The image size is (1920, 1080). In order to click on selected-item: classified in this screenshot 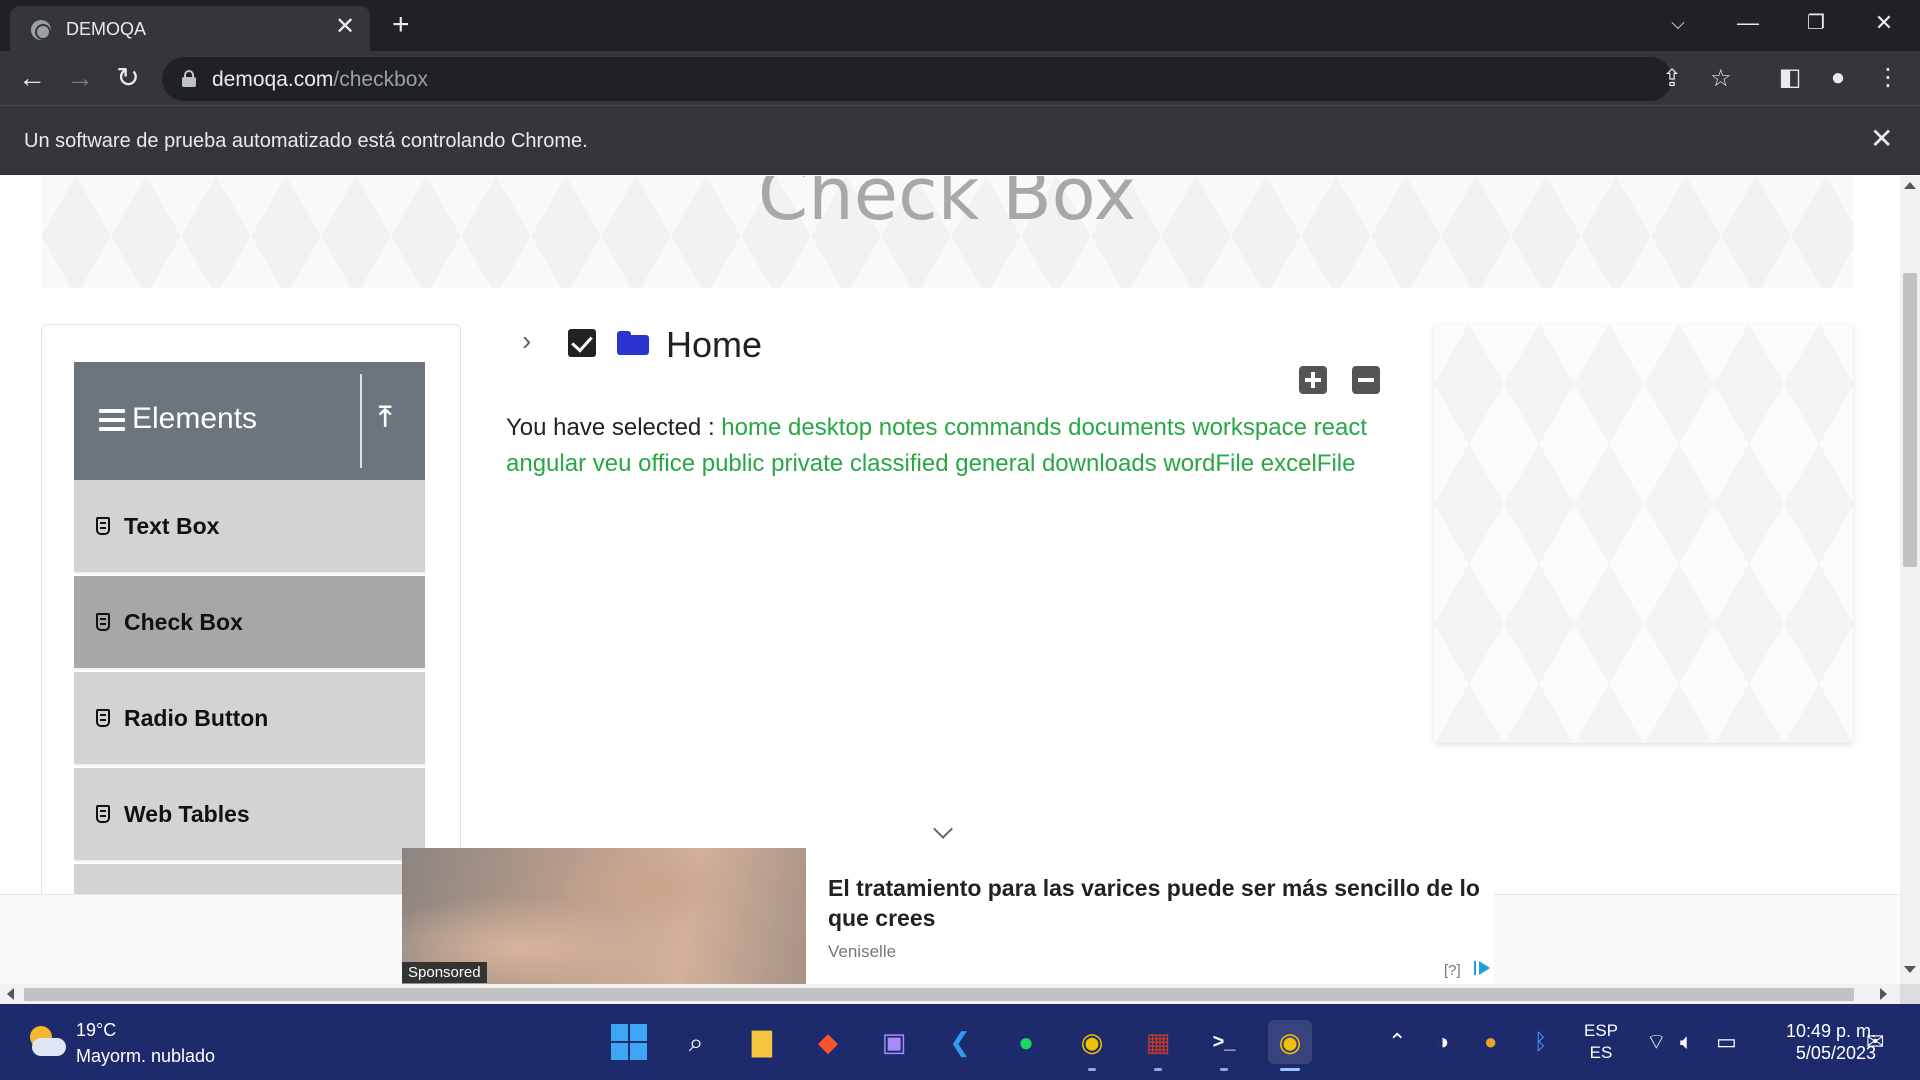, I will do `click(899, 463)`.